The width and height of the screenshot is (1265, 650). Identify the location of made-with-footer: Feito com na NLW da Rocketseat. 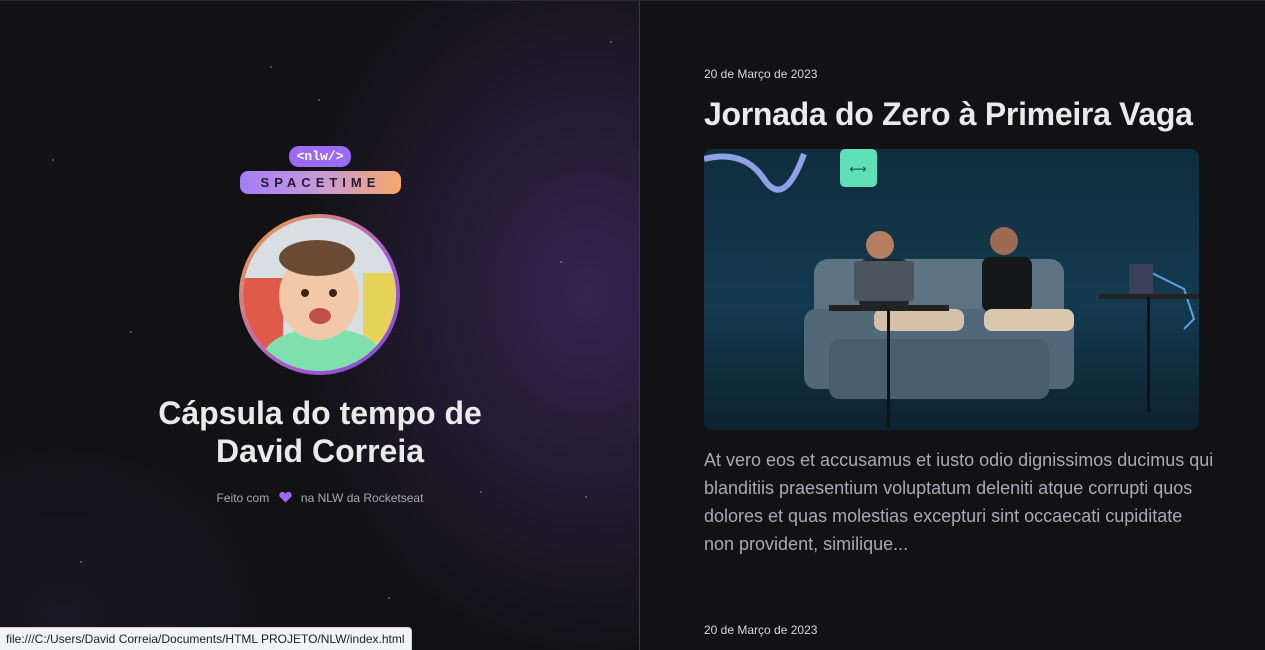
(319, 498).